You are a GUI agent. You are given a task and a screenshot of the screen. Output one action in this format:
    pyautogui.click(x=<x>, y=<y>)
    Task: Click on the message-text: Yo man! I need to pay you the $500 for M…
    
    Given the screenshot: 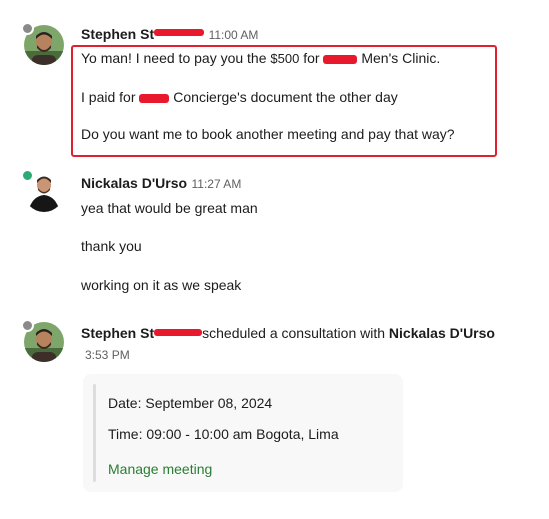 What is the action you would take?
    pyautogui.click(x=261, y=58)
    